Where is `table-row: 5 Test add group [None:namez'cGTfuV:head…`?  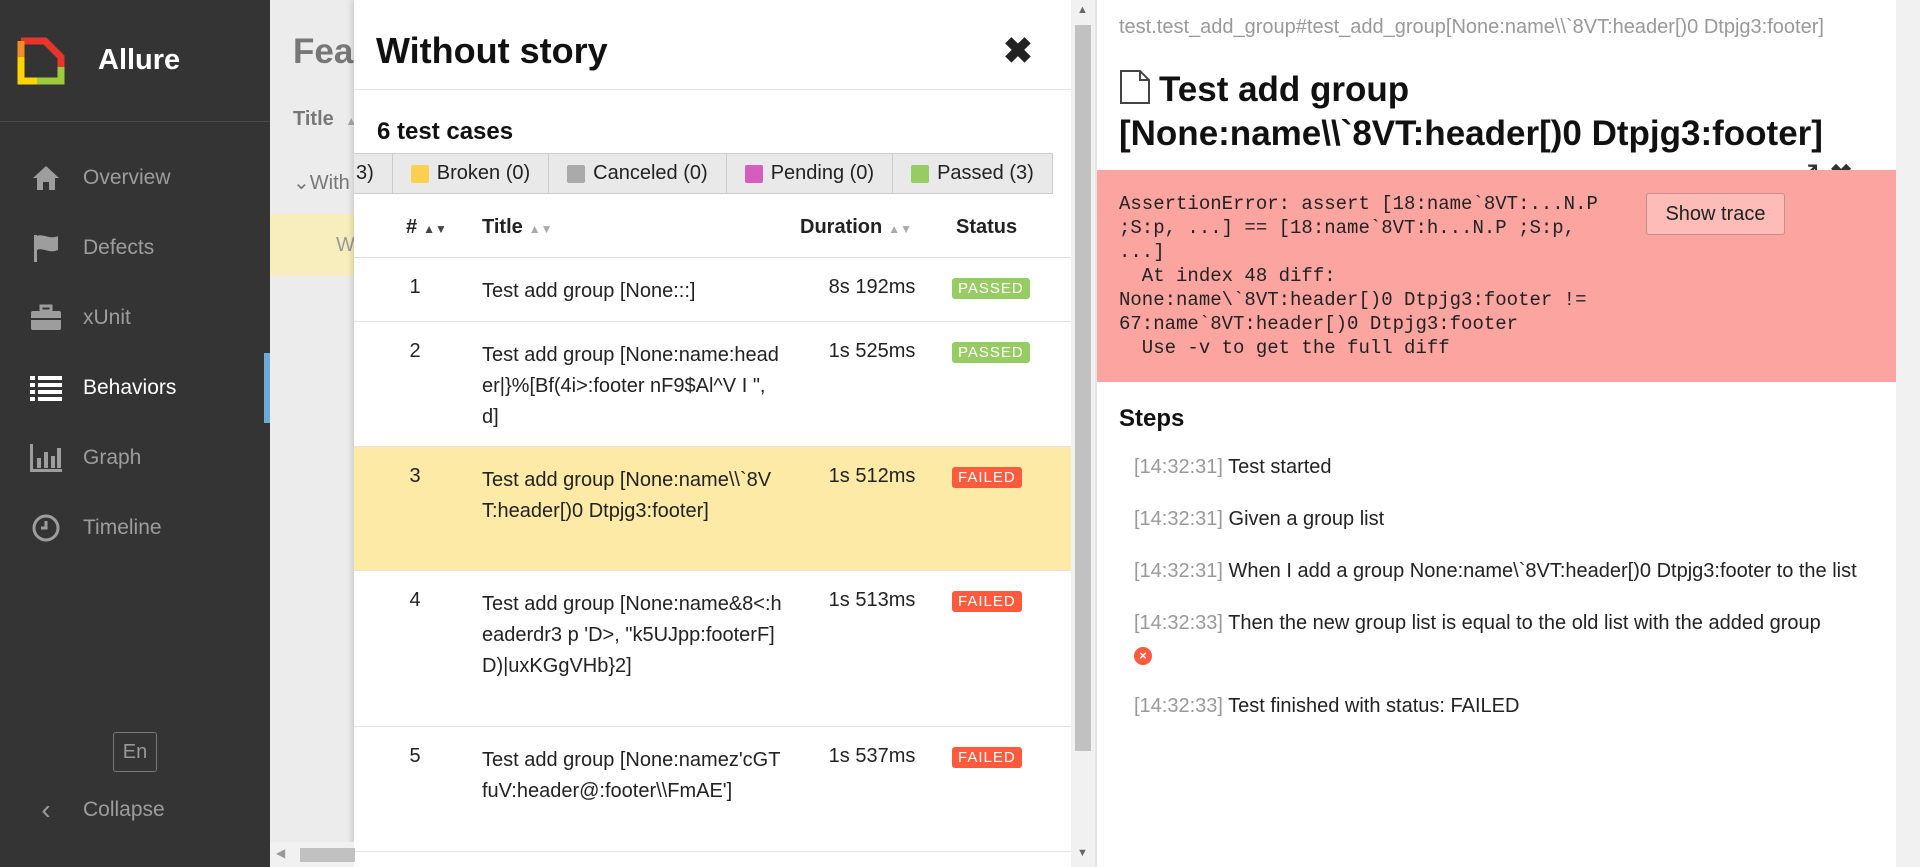 table-row: 5 Test add group [None:namez'cGTfuV:head… is located at coordinates (712, 789).